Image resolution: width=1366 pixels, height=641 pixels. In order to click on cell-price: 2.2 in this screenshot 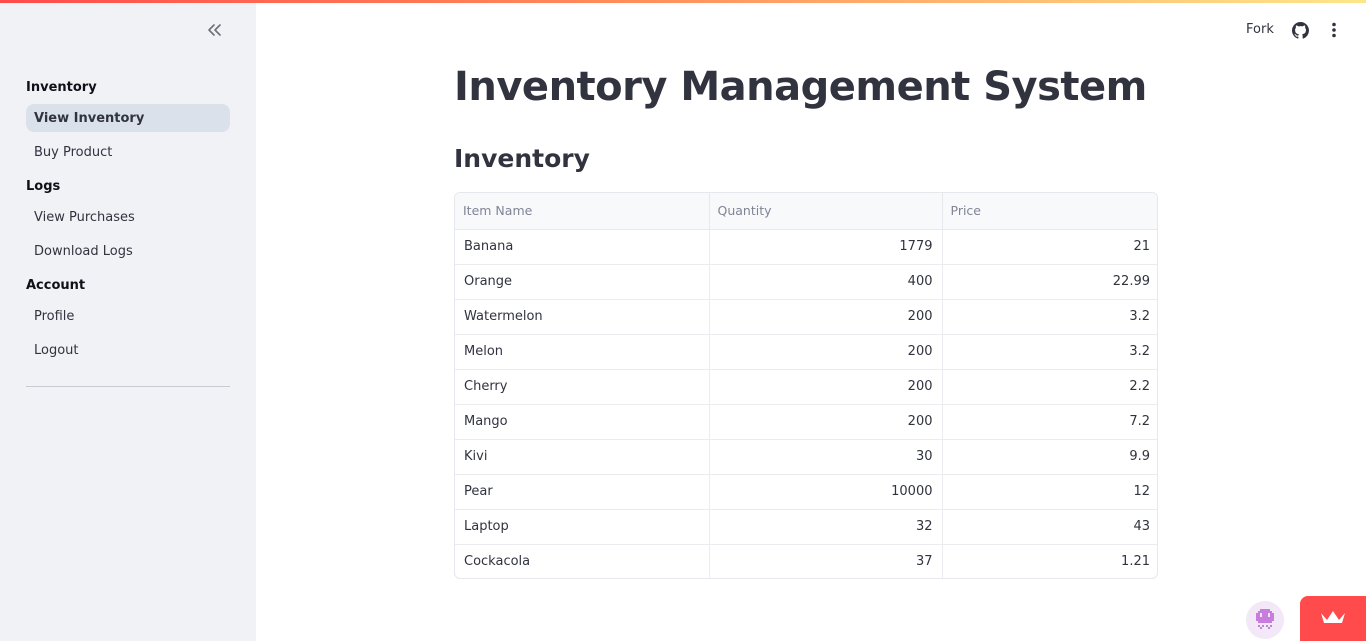, I will do `click(1049, 387)`.